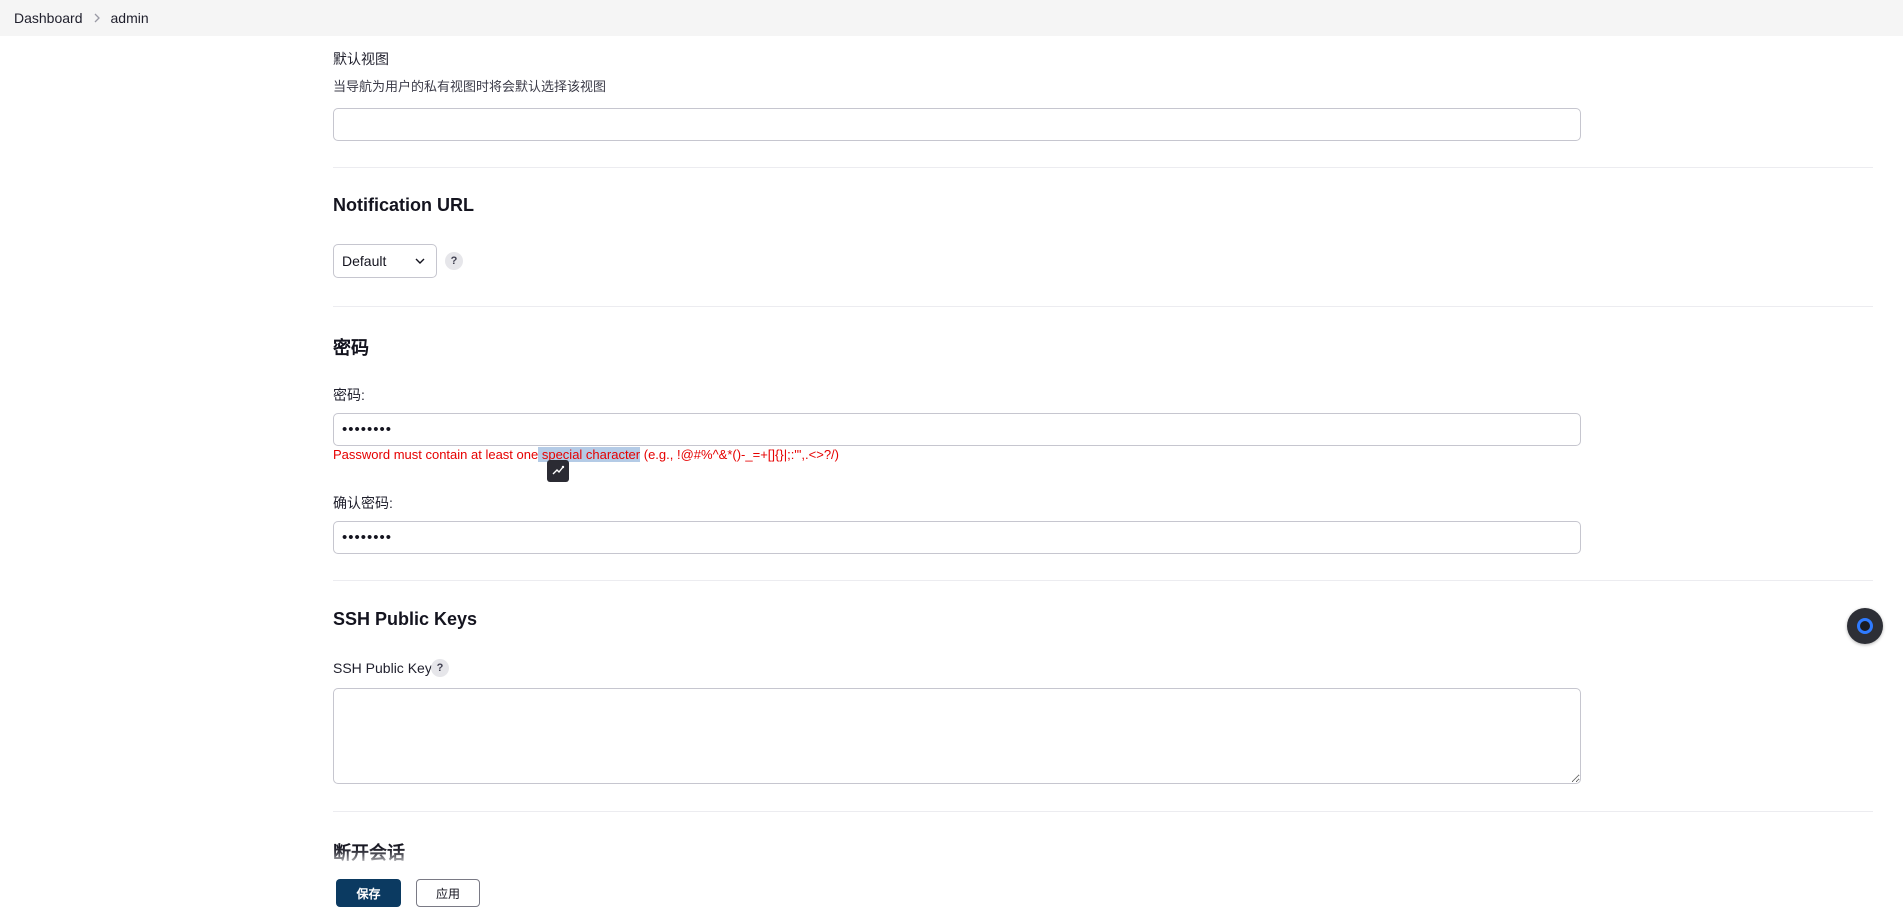 The height and width of the screenshot is (911, 1903). What do you see at coordinates (130, 18) in the screenshot?
I see `breadcrumb-admin: admin` at bounding box center [130, 18].